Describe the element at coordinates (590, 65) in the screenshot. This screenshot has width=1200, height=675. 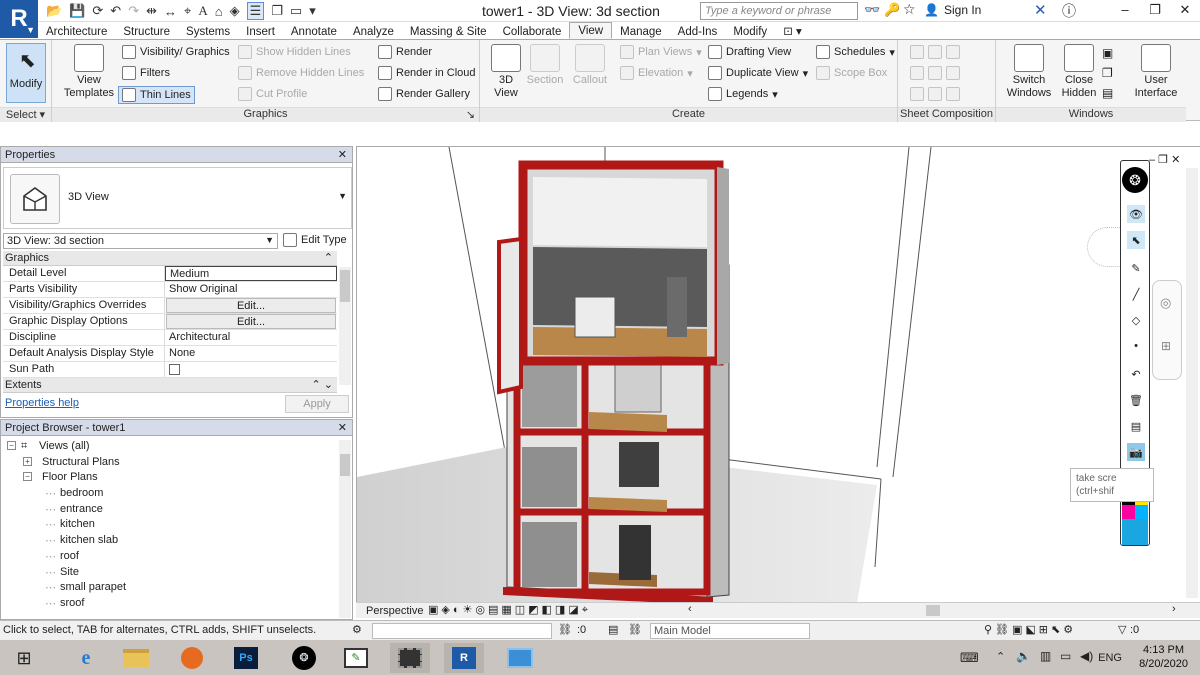
I see `callout-button: Callout` at that location.